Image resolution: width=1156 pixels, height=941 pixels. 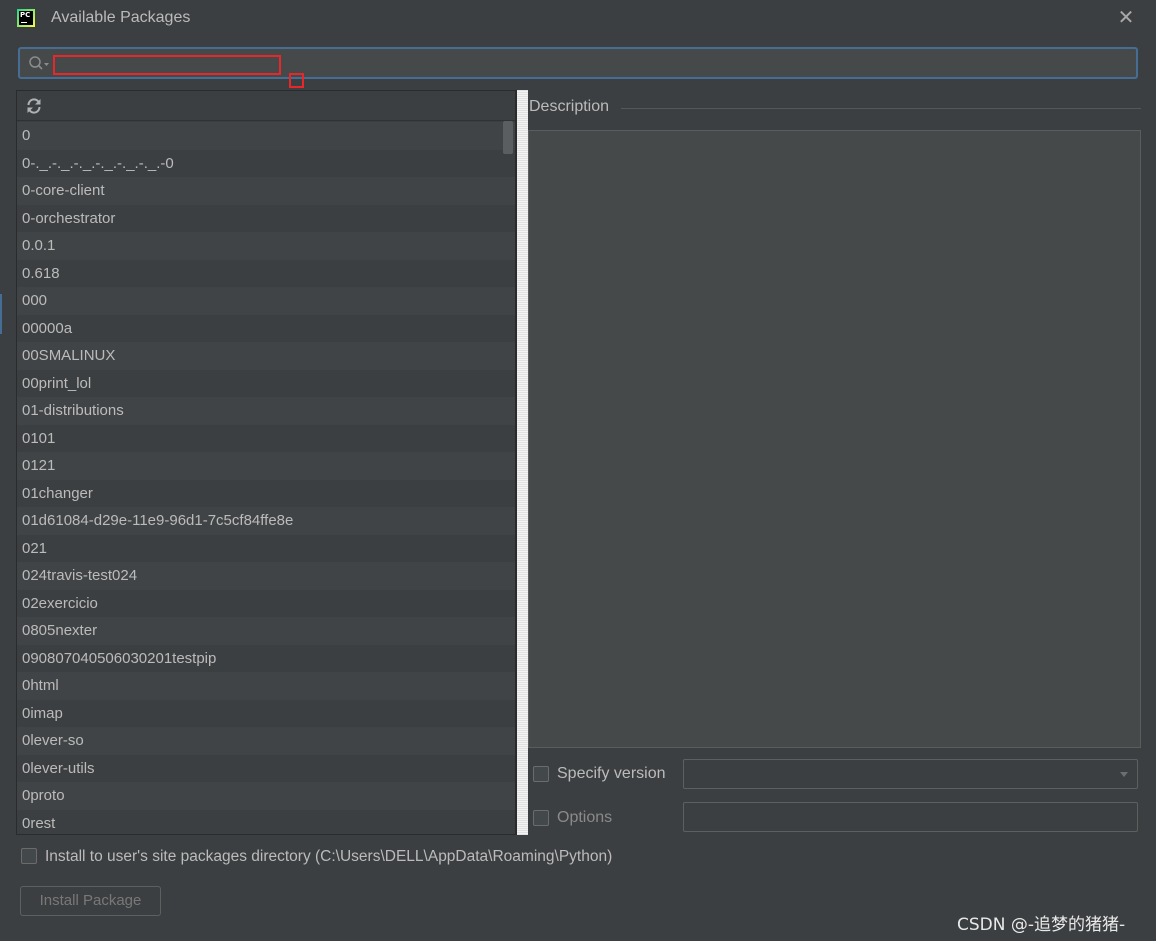 I want to click on pycharm-logo-icon: PC, so click(x=26, y=18).